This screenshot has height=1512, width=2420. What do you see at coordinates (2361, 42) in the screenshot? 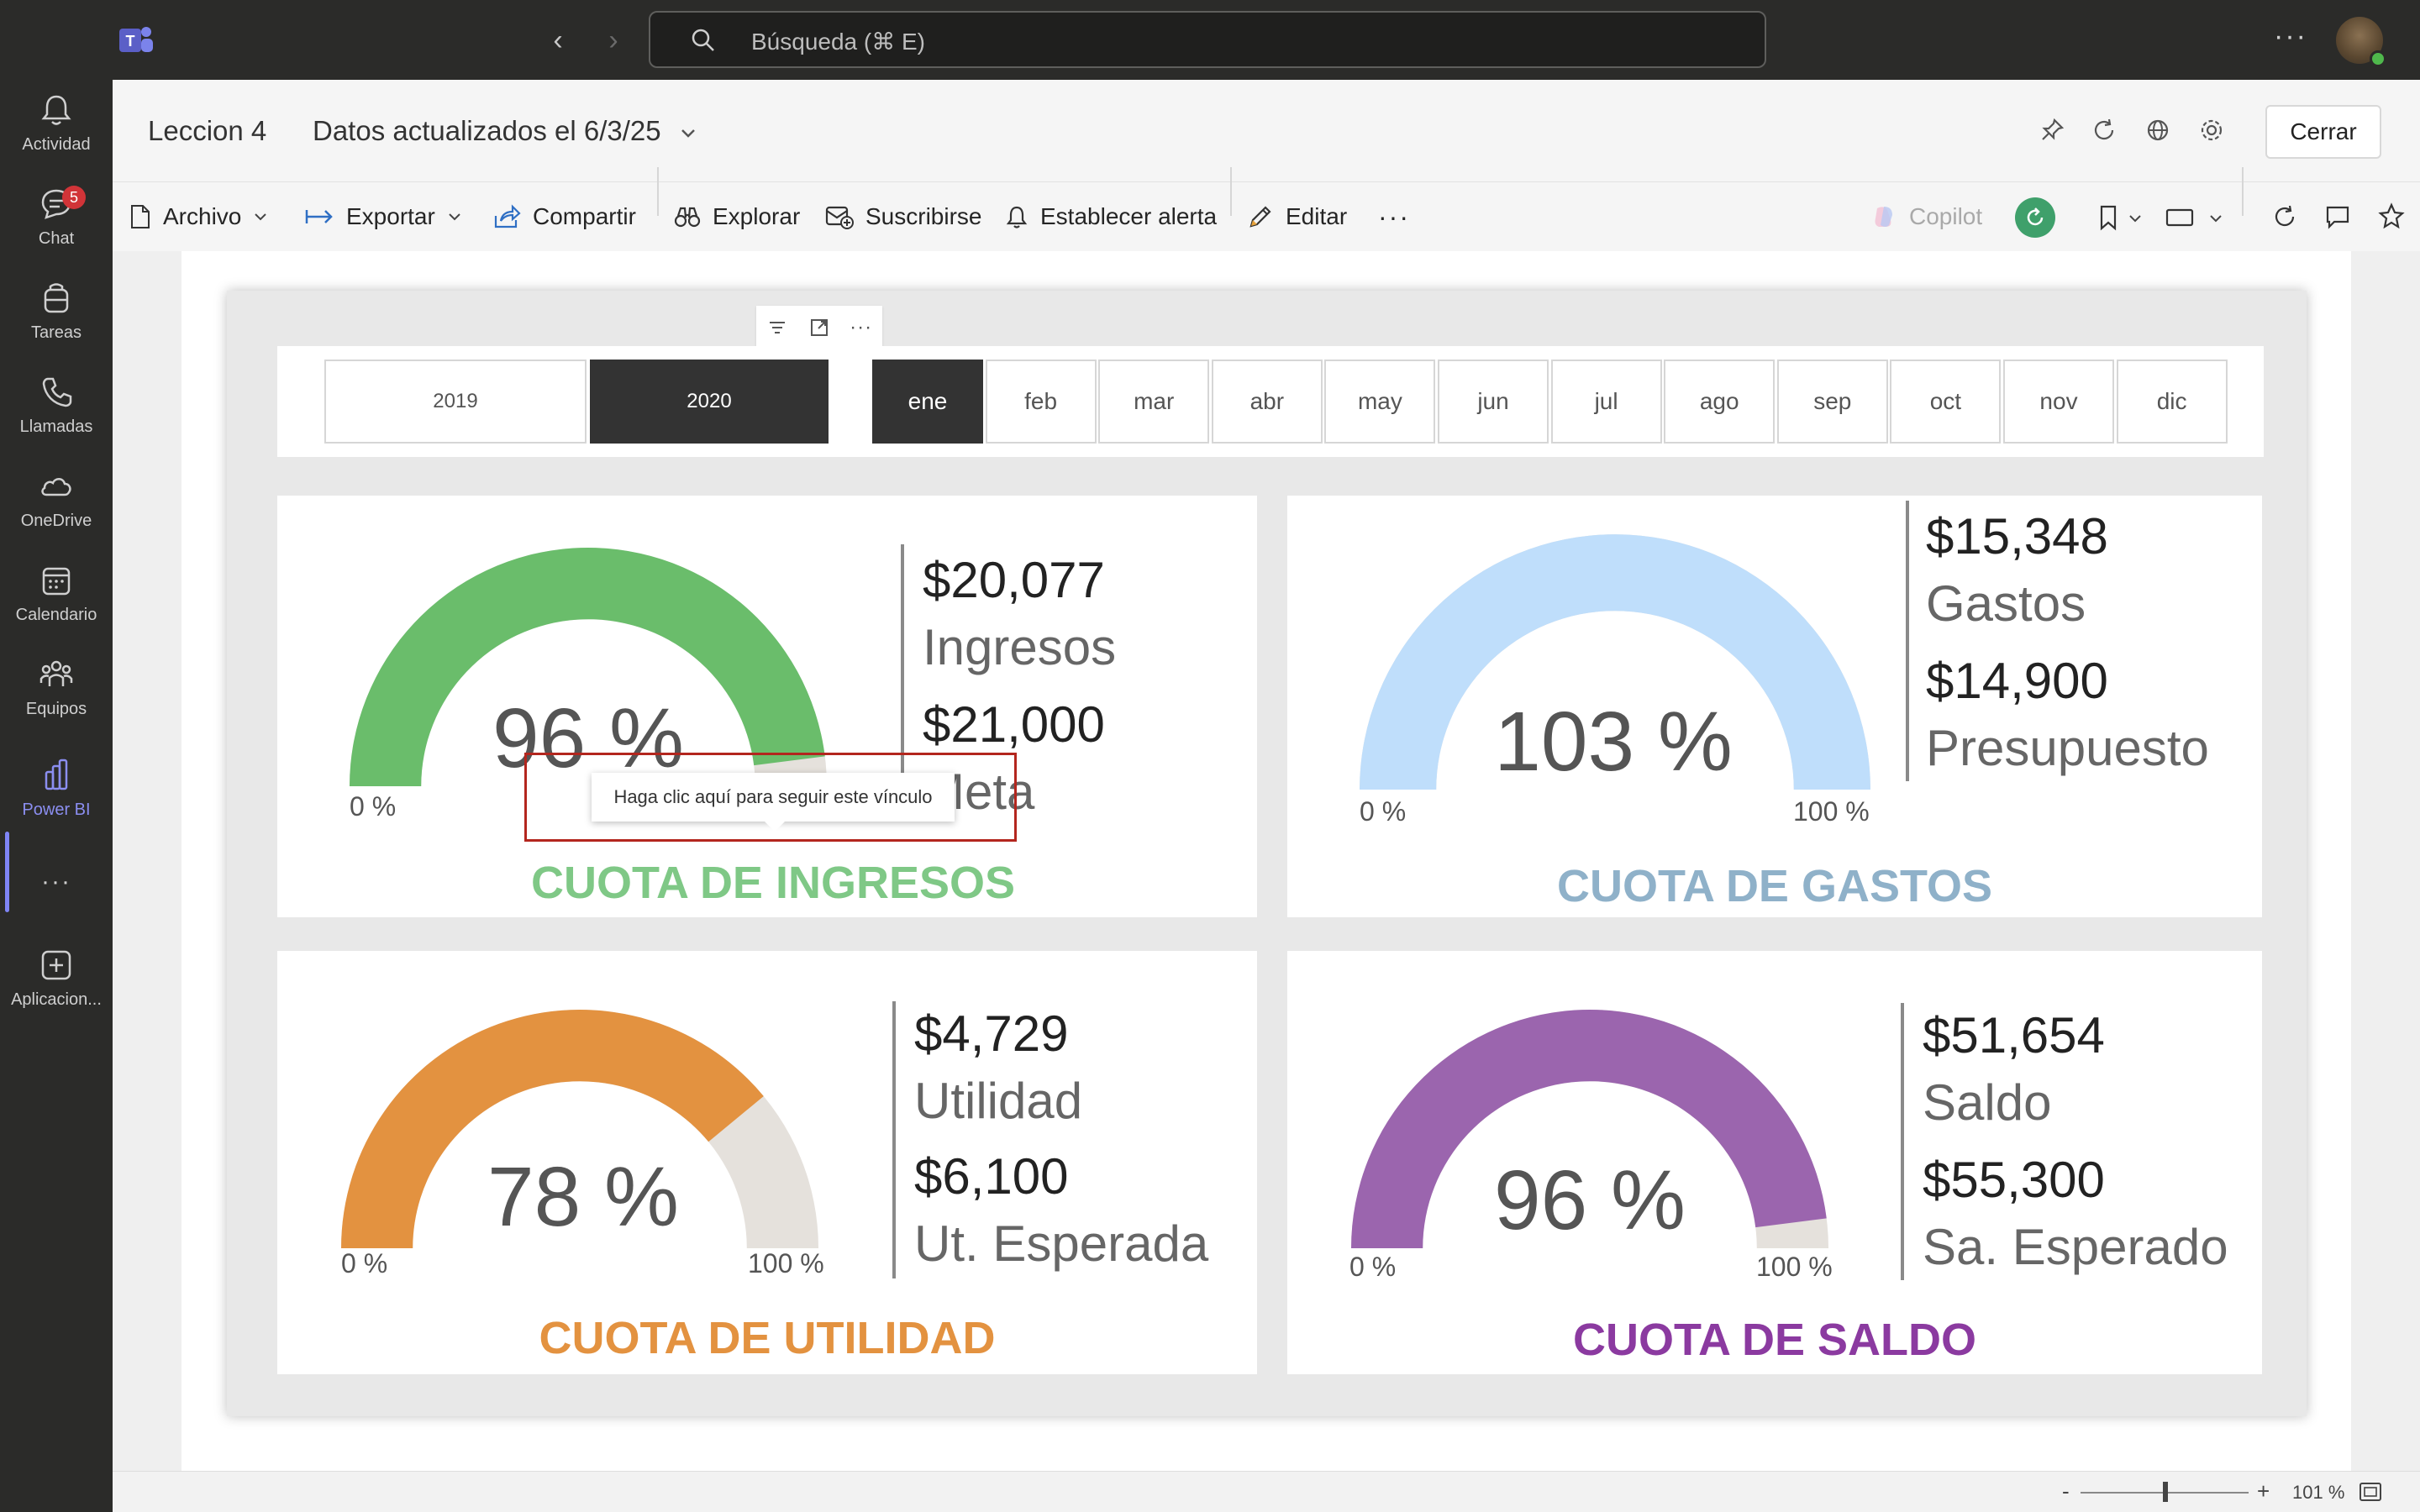
I see `avatar` at bounding box center [2361, 42].